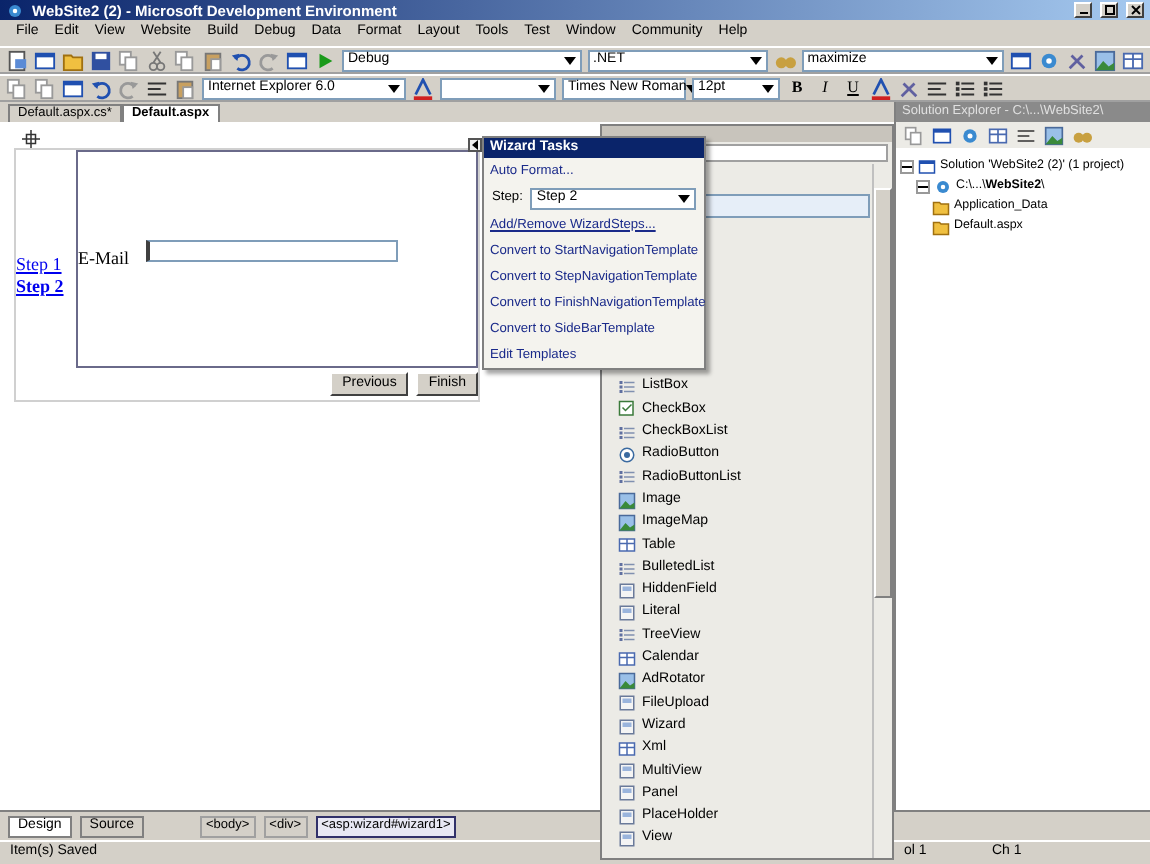 The image size is (1150, 864). I want to click on project-icon, so click(943, 186).